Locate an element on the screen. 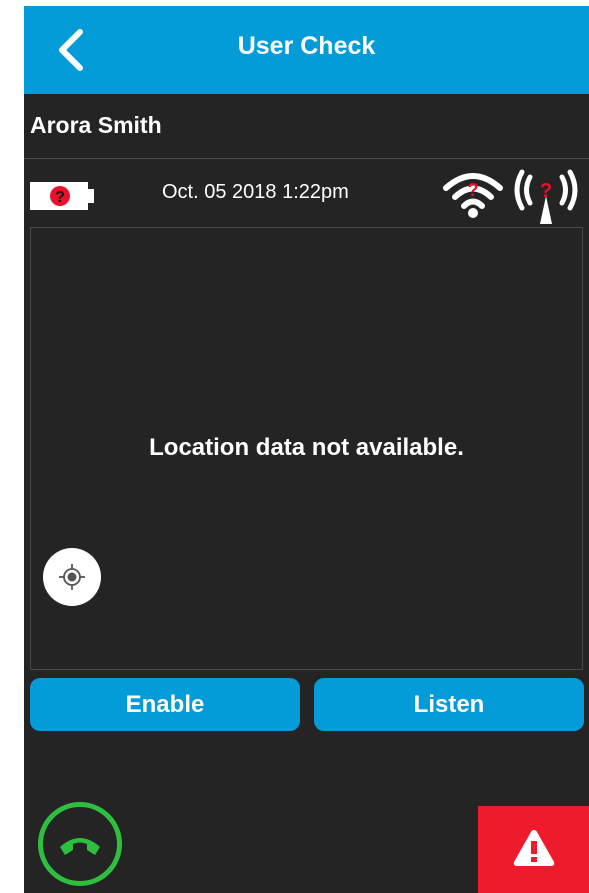 The width and height of the screenshot is (589, 893). alert-button is located at coordinates (533, 849).